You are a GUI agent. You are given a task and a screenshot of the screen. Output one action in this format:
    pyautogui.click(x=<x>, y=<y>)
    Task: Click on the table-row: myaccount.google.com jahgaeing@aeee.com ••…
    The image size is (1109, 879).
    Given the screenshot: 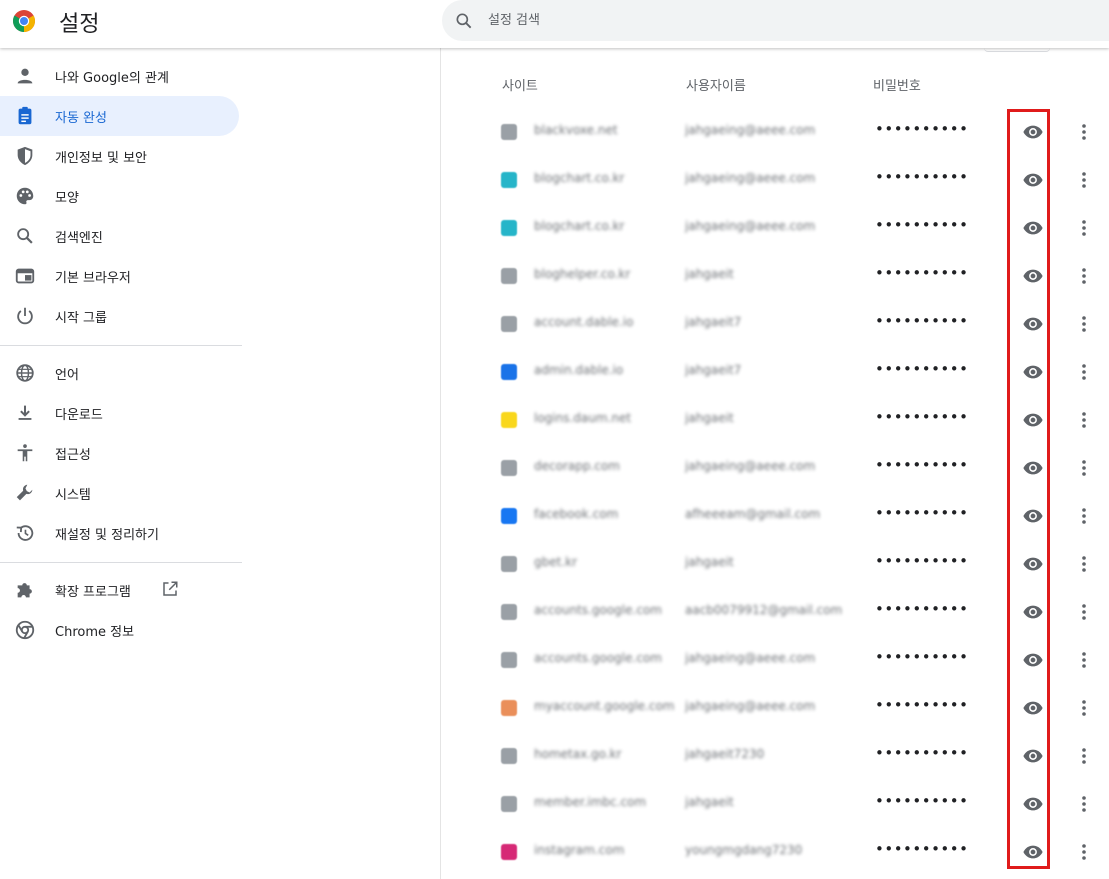 What is the action you would take?
    pyautogui.click(x=775, y=708)
    